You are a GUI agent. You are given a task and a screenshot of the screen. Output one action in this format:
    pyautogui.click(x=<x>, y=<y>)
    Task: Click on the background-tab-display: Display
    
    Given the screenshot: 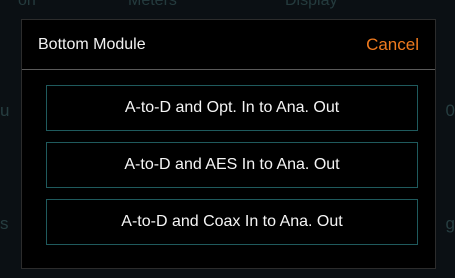 What is the action you would take?
    pyautogui.click(x=311, y=4)
    